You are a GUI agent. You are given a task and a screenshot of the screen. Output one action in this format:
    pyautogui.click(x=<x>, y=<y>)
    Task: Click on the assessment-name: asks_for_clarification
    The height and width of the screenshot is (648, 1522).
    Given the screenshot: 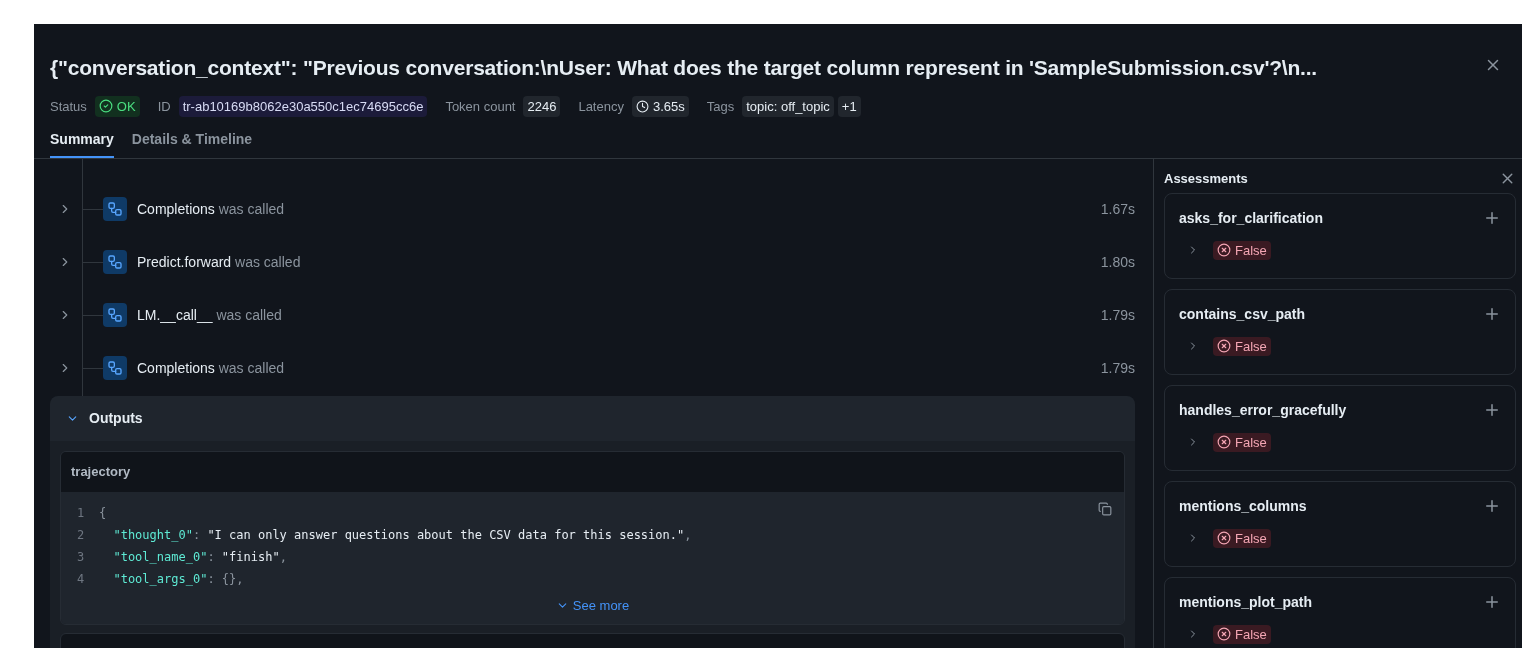 What is the action you would take?
    pyautogui.click(x=1251, y=218)
    